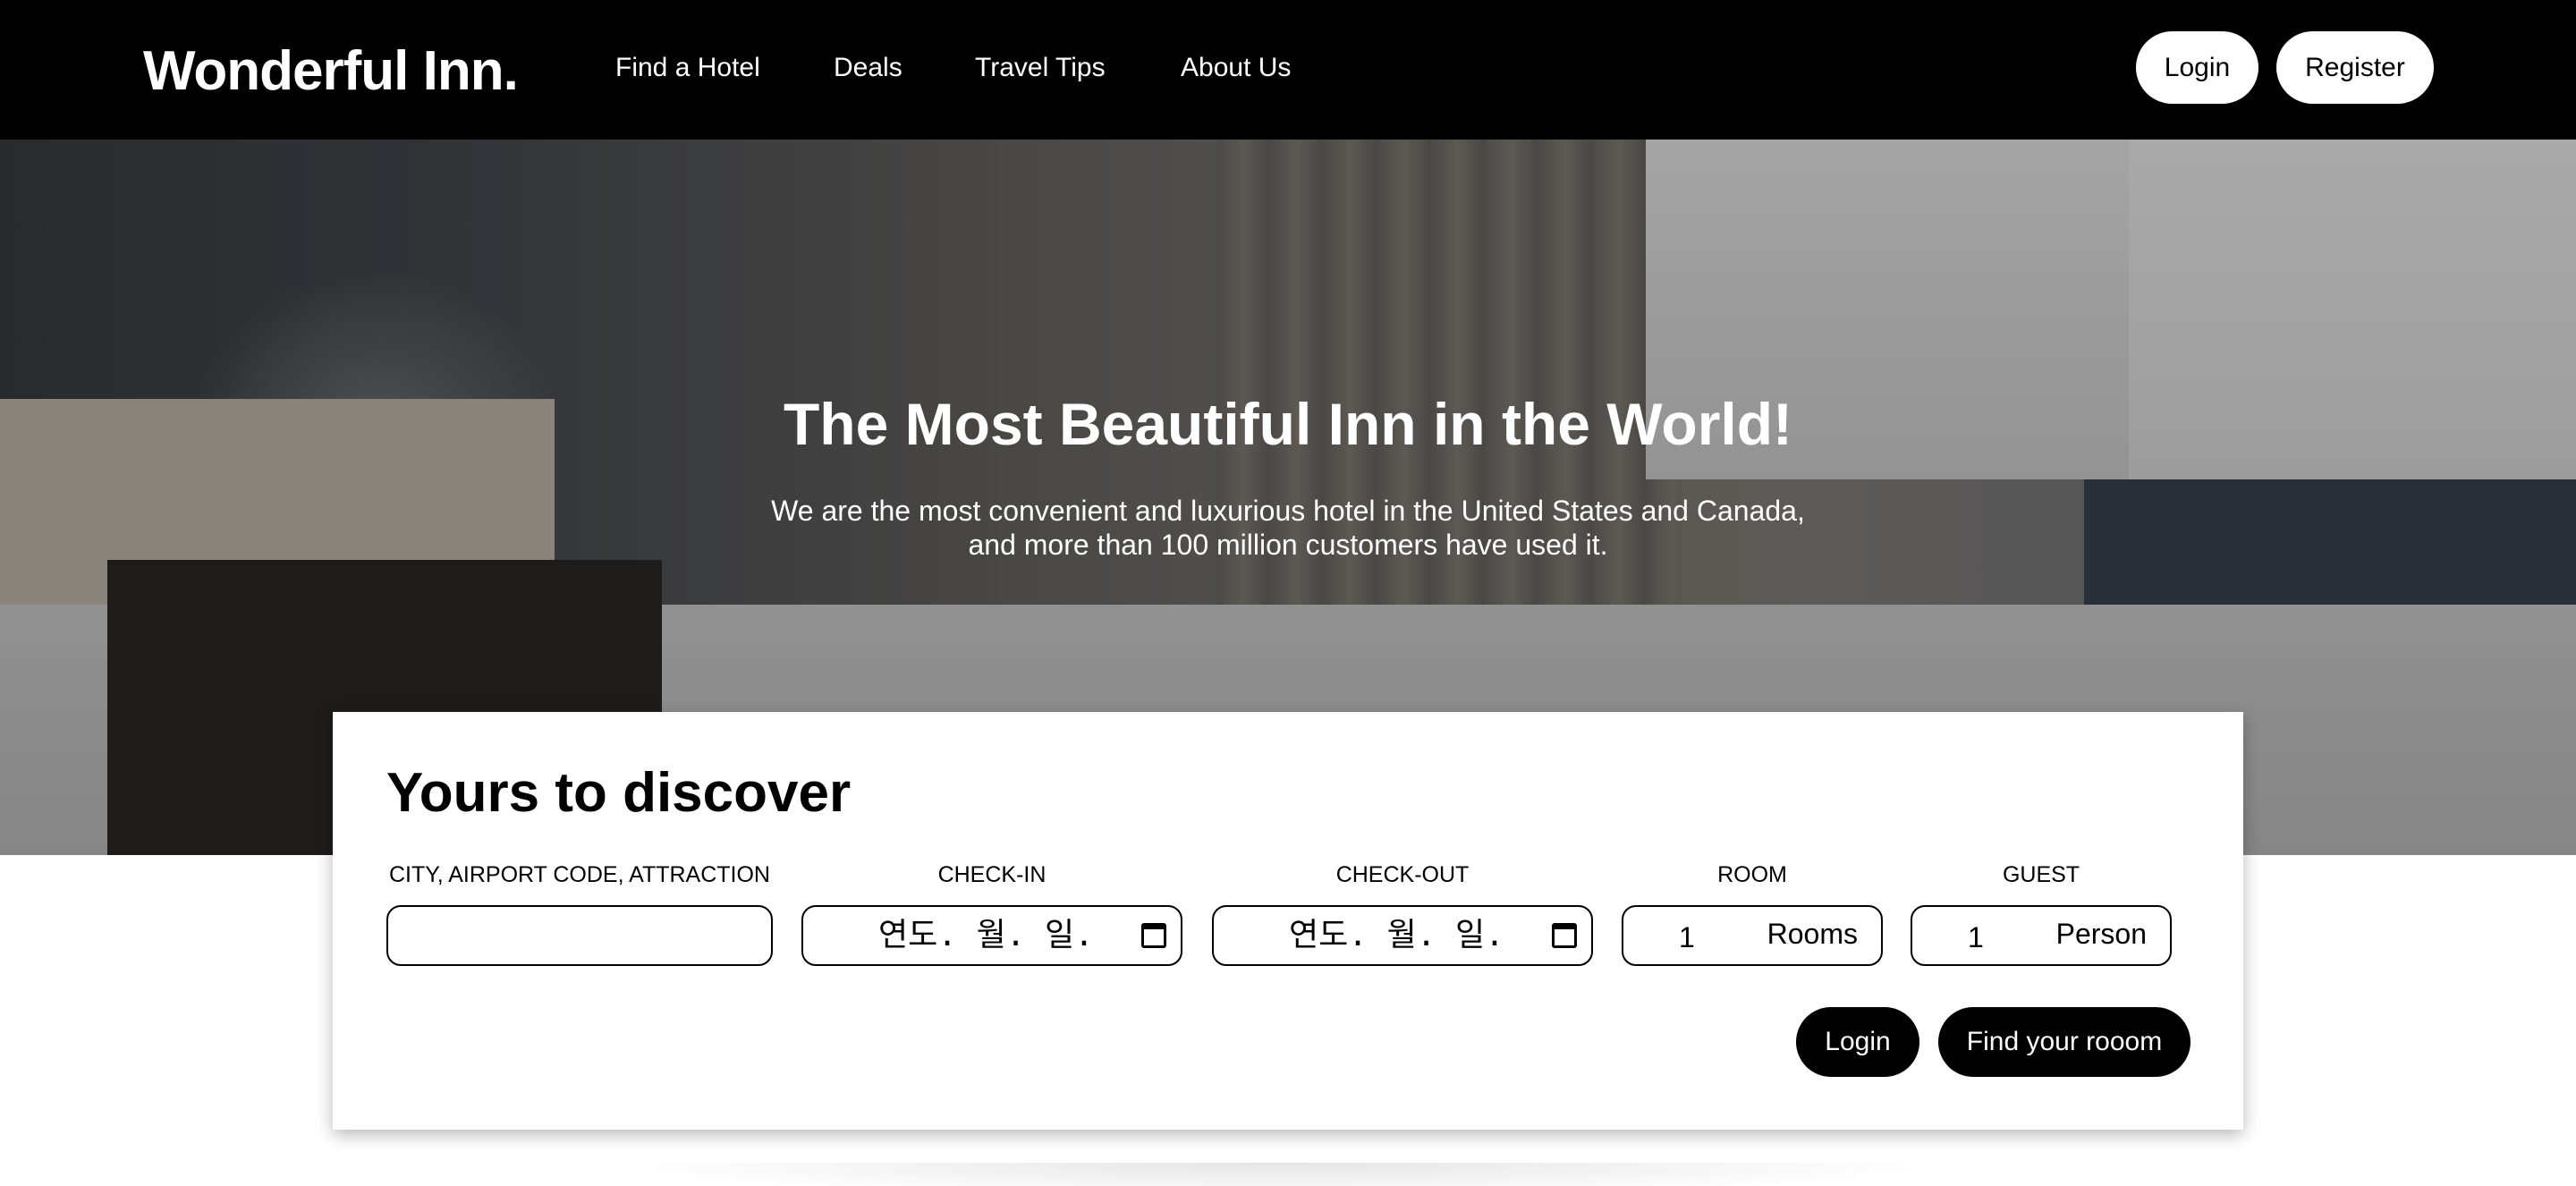  What do you see at coordinates (331, 71) in the screenshot?
I see `site-logo: Wonderful Inn.` at bounding box center [331, 71].